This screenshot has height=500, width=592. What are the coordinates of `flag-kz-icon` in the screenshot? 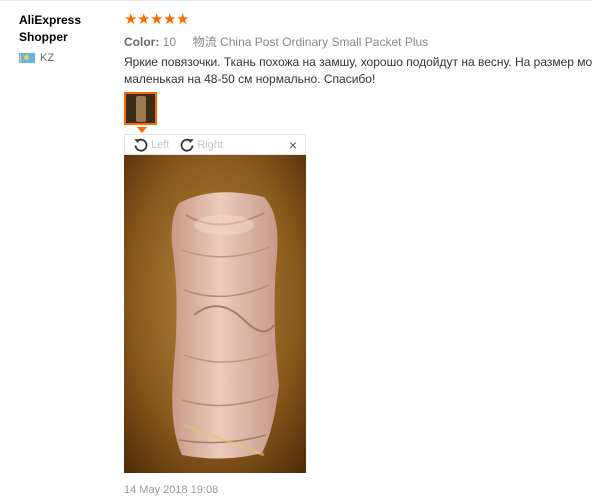 It's located at (27, 58).